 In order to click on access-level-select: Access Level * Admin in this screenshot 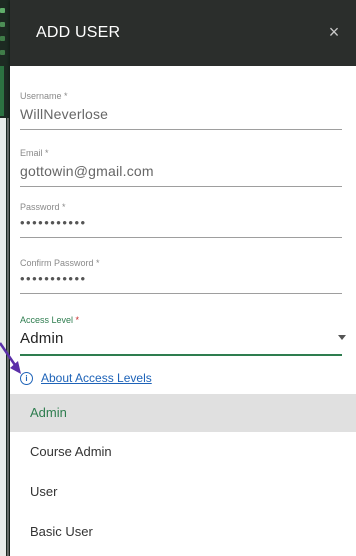, I will do `click(183, 335)`.